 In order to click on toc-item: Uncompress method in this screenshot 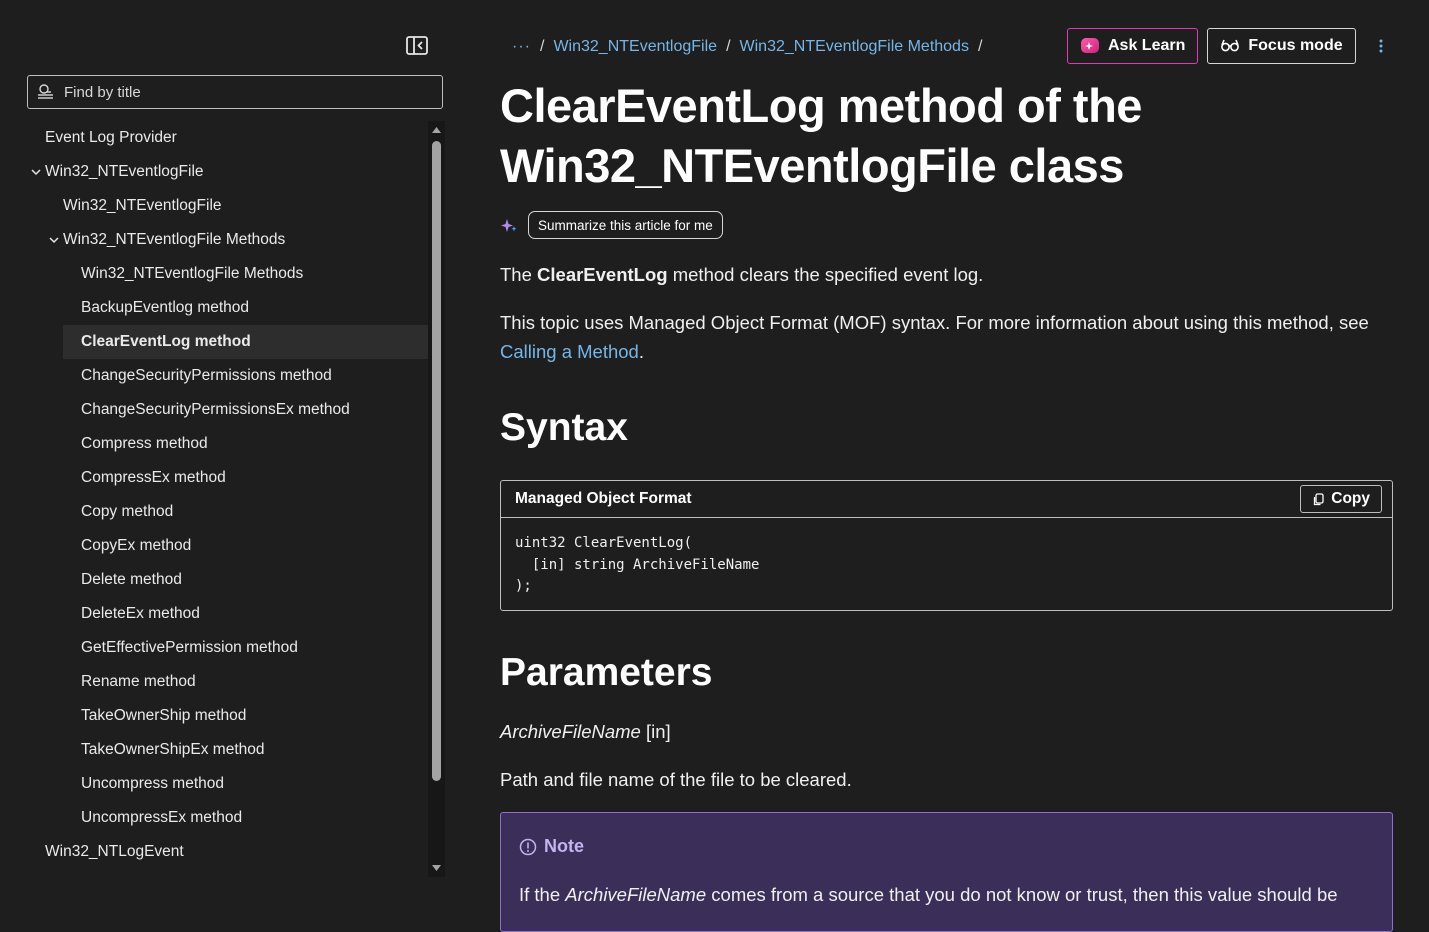, I will do `click(227, 784)`.